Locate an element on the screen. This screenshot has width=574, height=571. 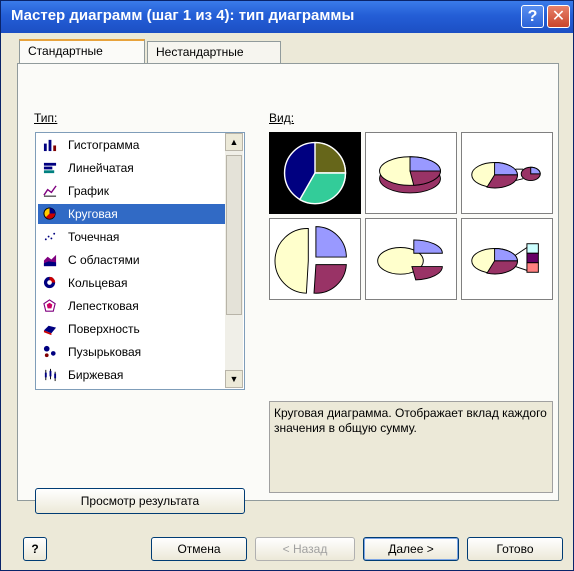
line-chart-icon is located at coordinates (50, 191).